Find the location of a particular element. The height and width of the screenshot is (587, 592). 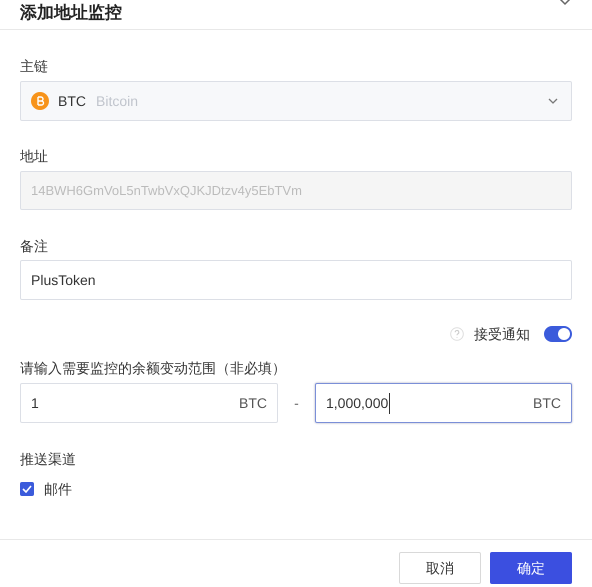

max-amount-value: 1,000,000 is located at coordinates (358, 403).